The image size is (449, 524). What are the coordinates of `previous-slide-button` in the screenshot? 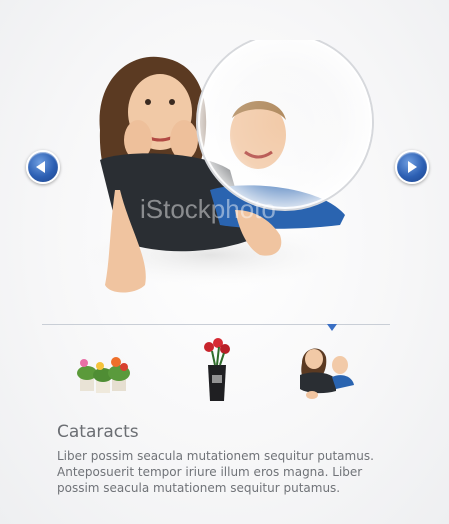 It's located at (43, 167).